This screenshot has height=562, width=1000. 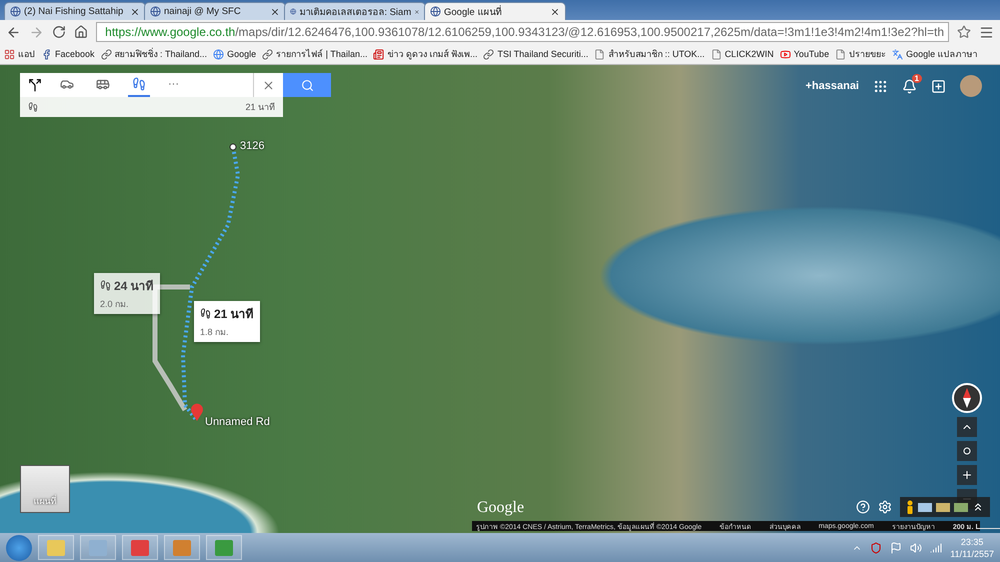 What do you see at coordinates (59, 32) in the screenshot?
I see `reload-icon` at bounding box center [59, 32].